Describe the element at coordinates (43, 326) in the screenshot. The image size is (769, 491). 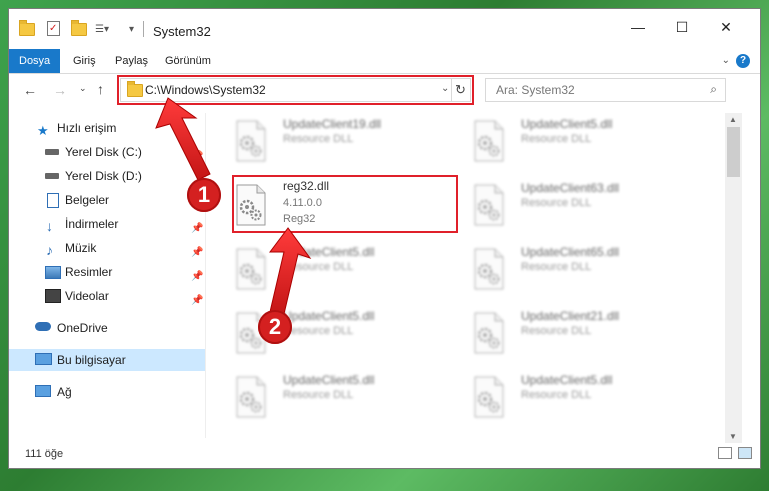
I see `cloud-icon` at that location.